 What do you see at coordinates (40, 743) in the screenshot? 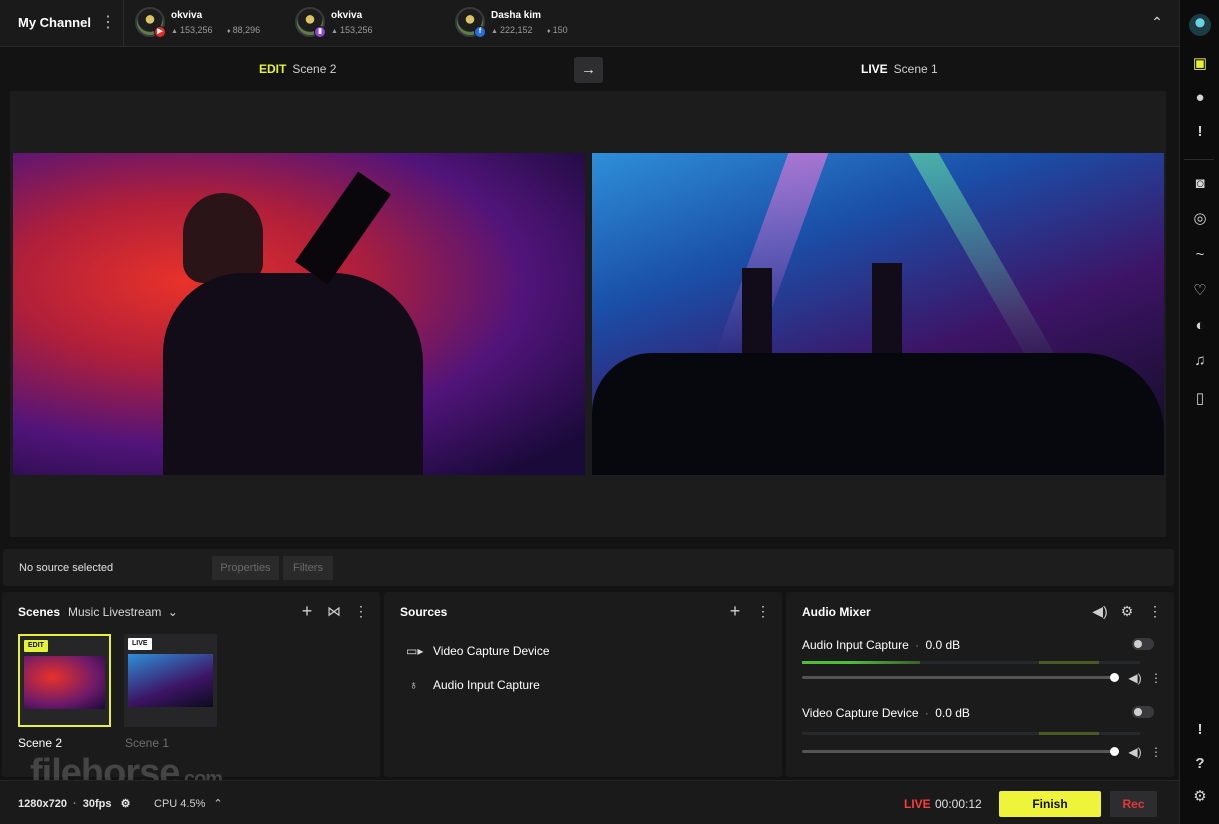
I see `scene-name: Scene 2` at bounding box center [40, 743].